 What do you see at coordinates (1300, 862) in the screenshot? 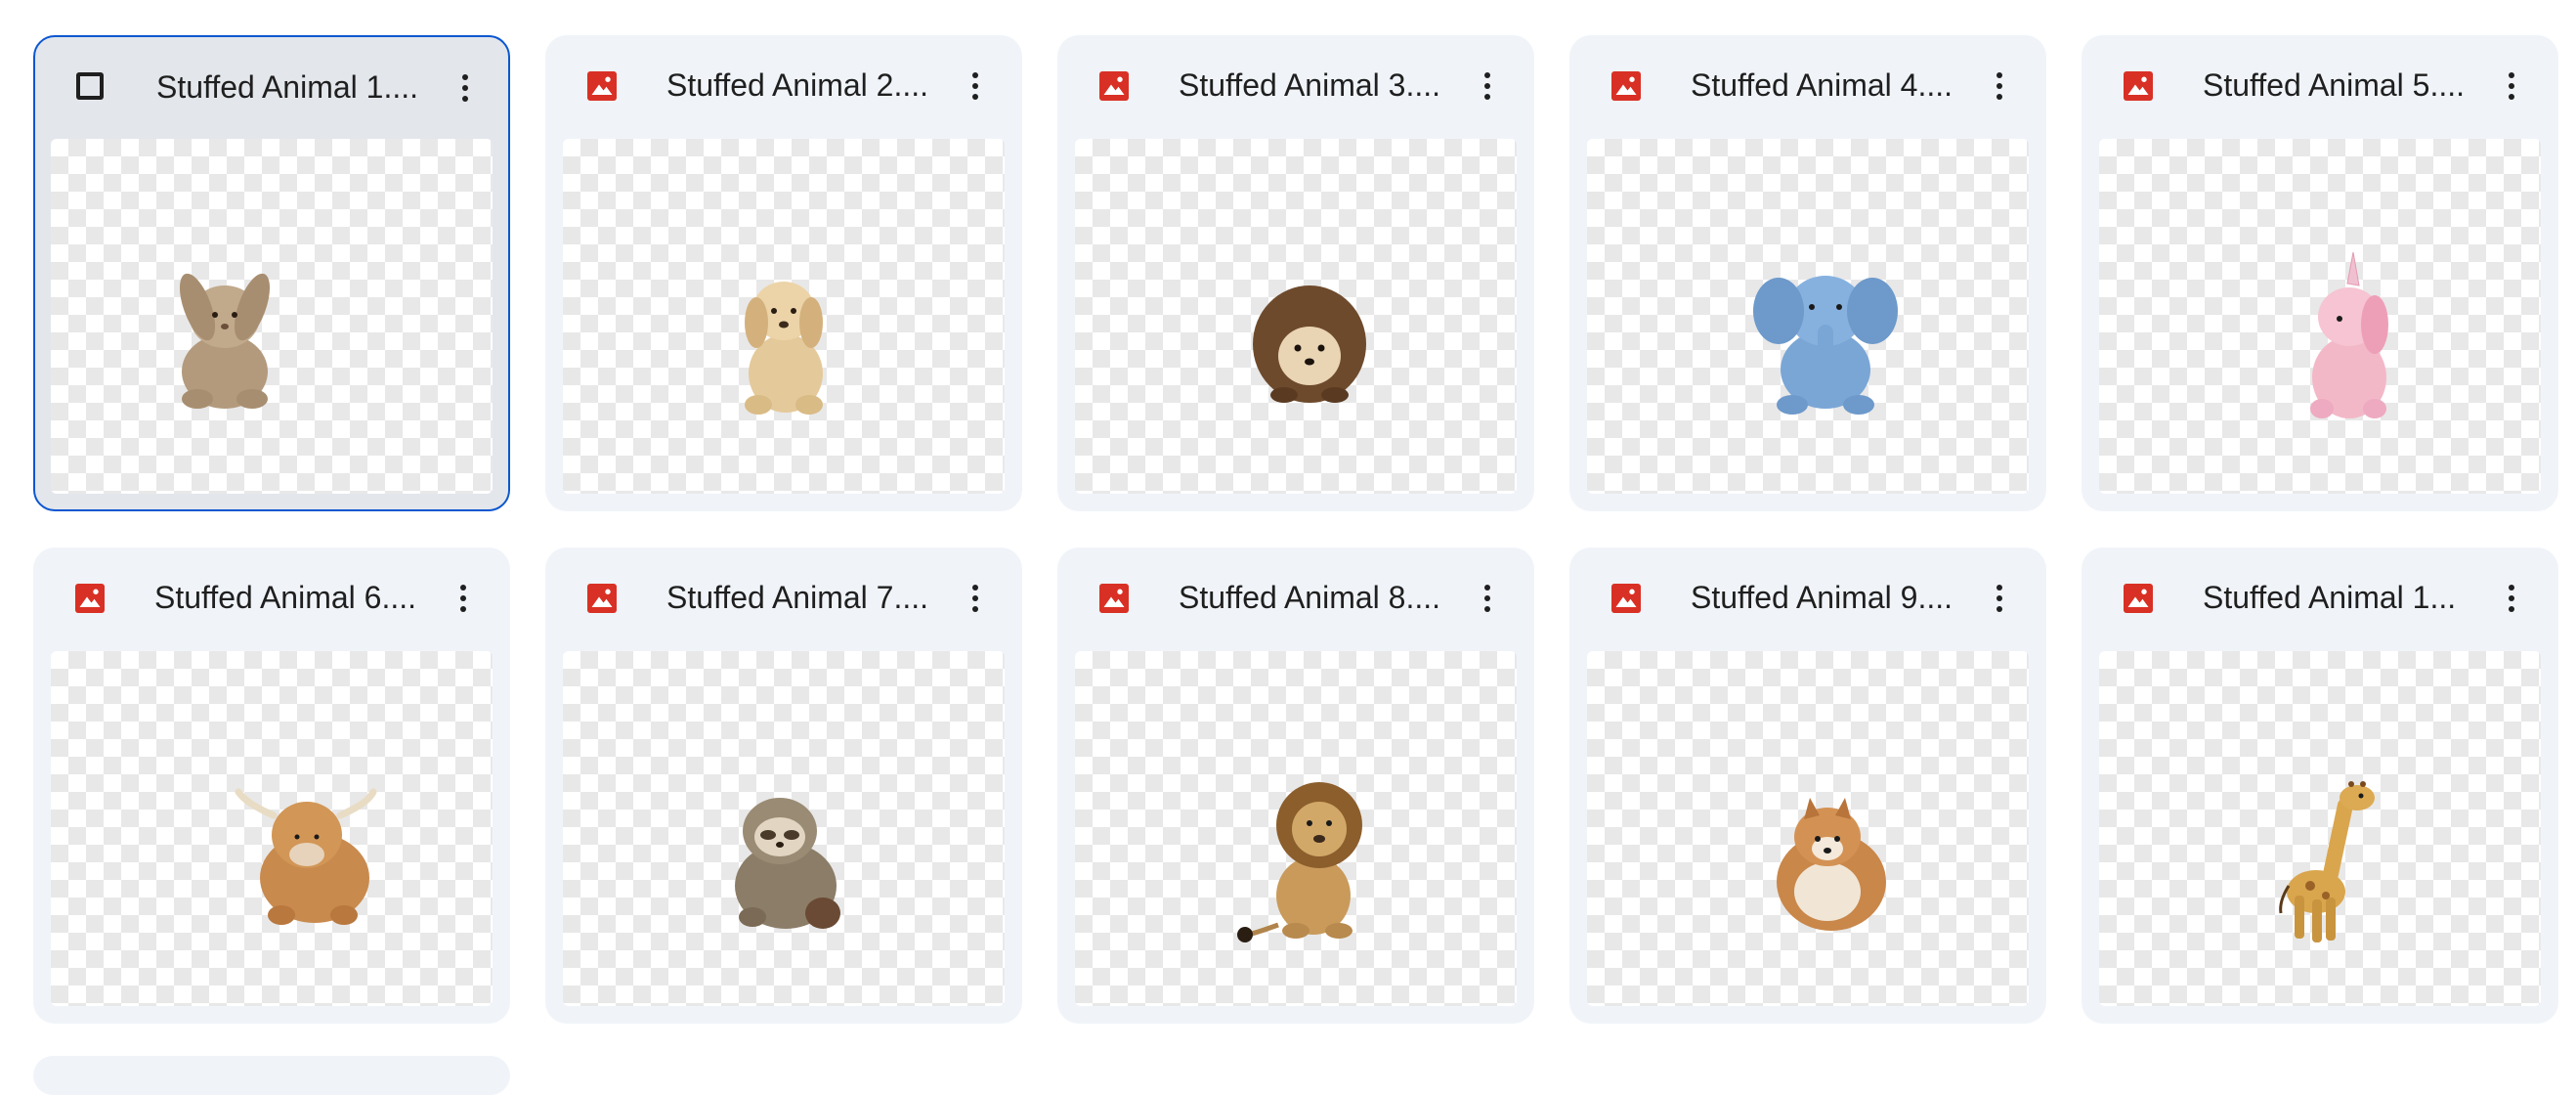
I see `lion-plush-thumbnail` at bounding box center [1300, 862].